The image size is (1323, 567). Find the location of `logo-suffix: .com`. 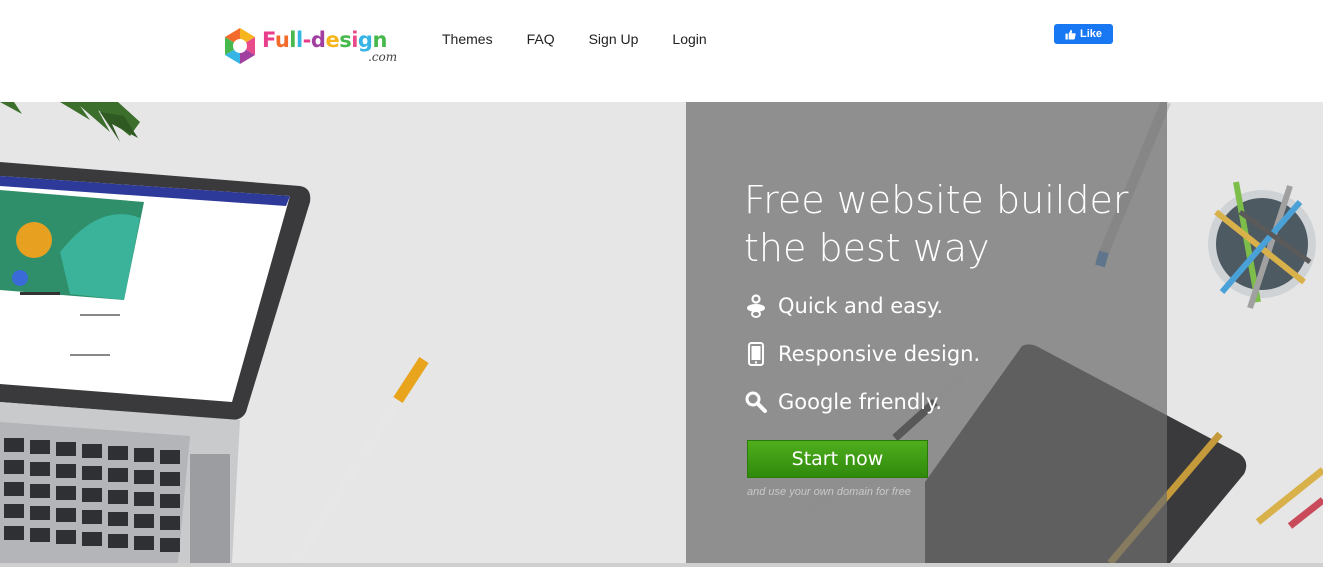

logo-suffix: .com is located at coordinates (383, 57).